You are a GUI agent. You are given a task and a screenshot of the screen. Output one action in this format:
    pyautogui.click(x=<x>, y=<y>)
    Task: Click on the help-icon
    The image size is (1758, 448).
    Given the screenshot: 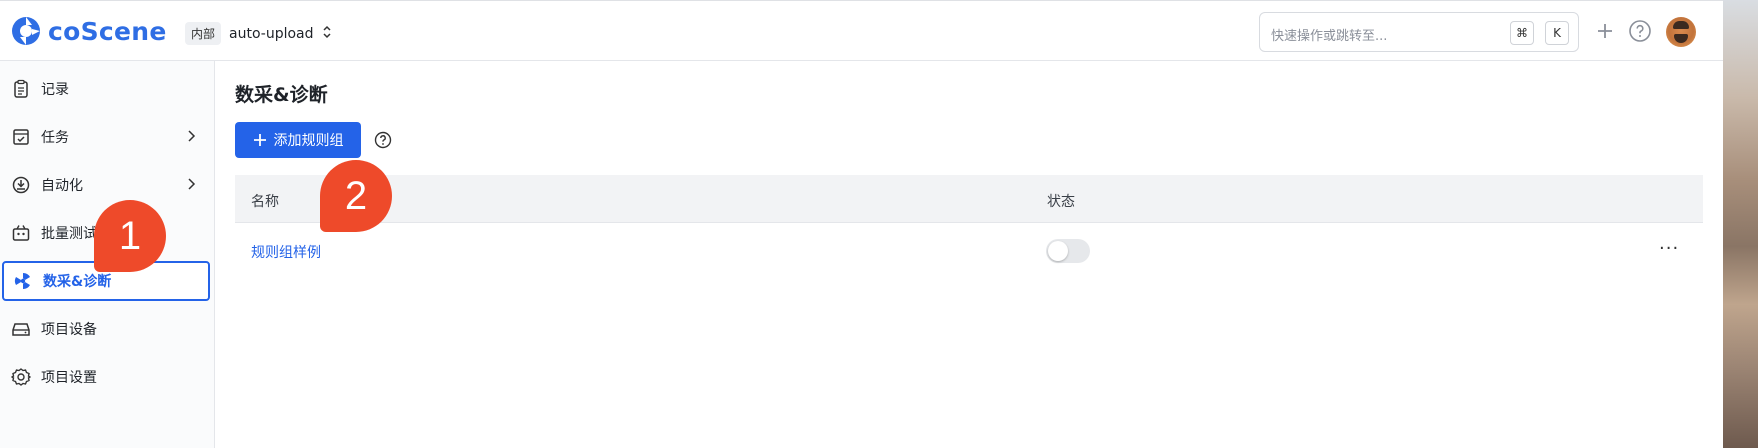 What is the action you would take?
    pyautogui.click(x=1640, y=31)
    